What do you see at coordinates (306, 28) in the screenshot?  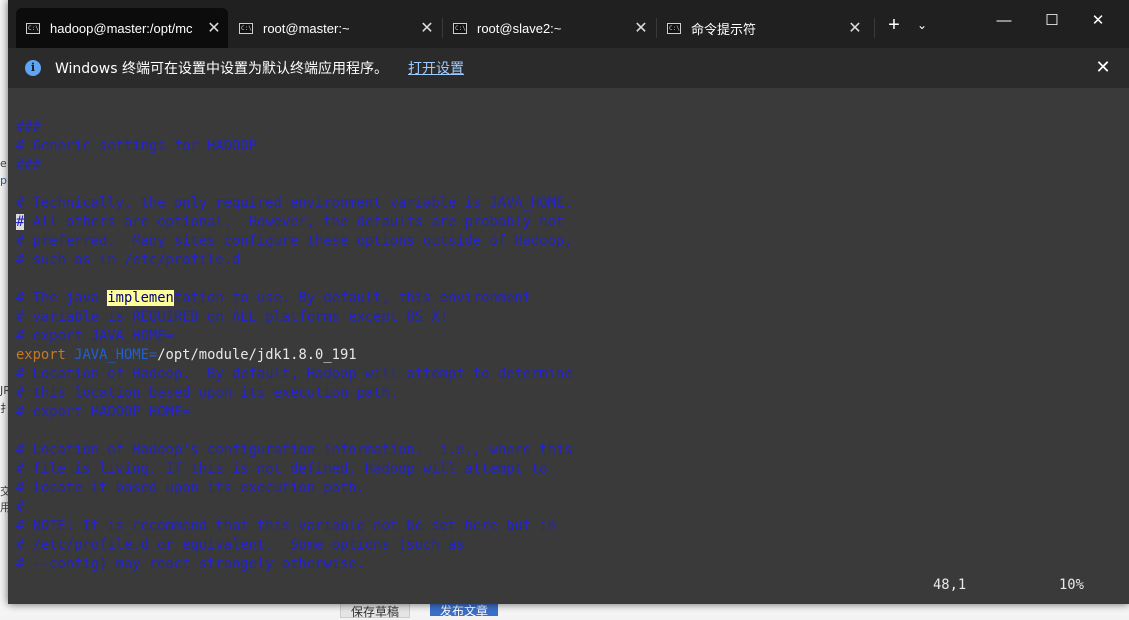 I see `tab-title: root@master:~` at bounding box center [306, 28].